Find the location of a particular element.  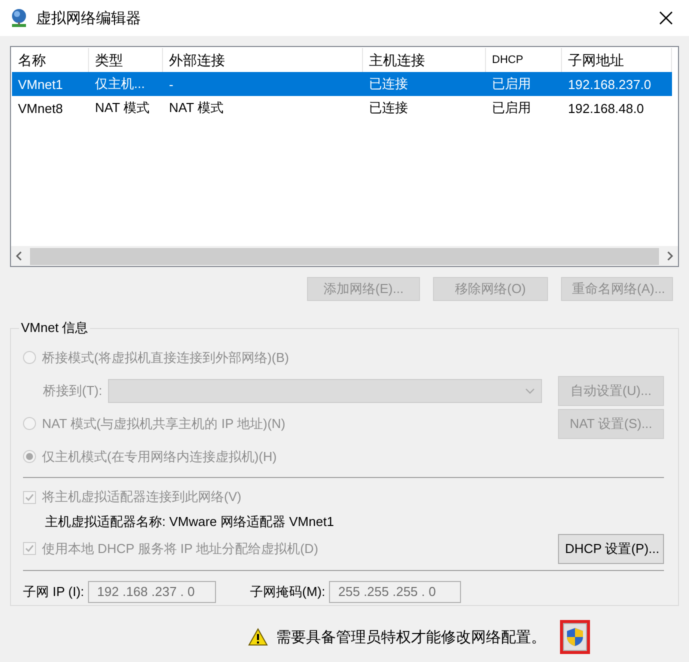

checkbox-label: 使用本地 DHCP 服务将 IP 地址分配给虚拟机(D) is located at coordinates (180, 549).